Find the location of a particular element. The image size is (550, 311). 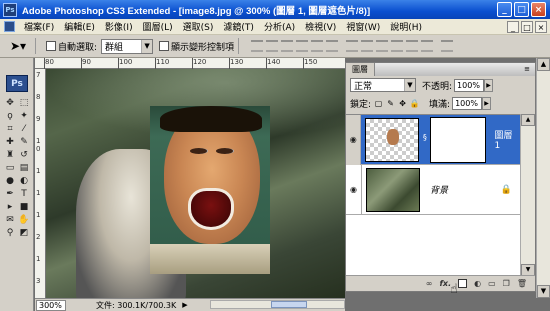

auto-select-checkbox is located at coordinates (51, 46).